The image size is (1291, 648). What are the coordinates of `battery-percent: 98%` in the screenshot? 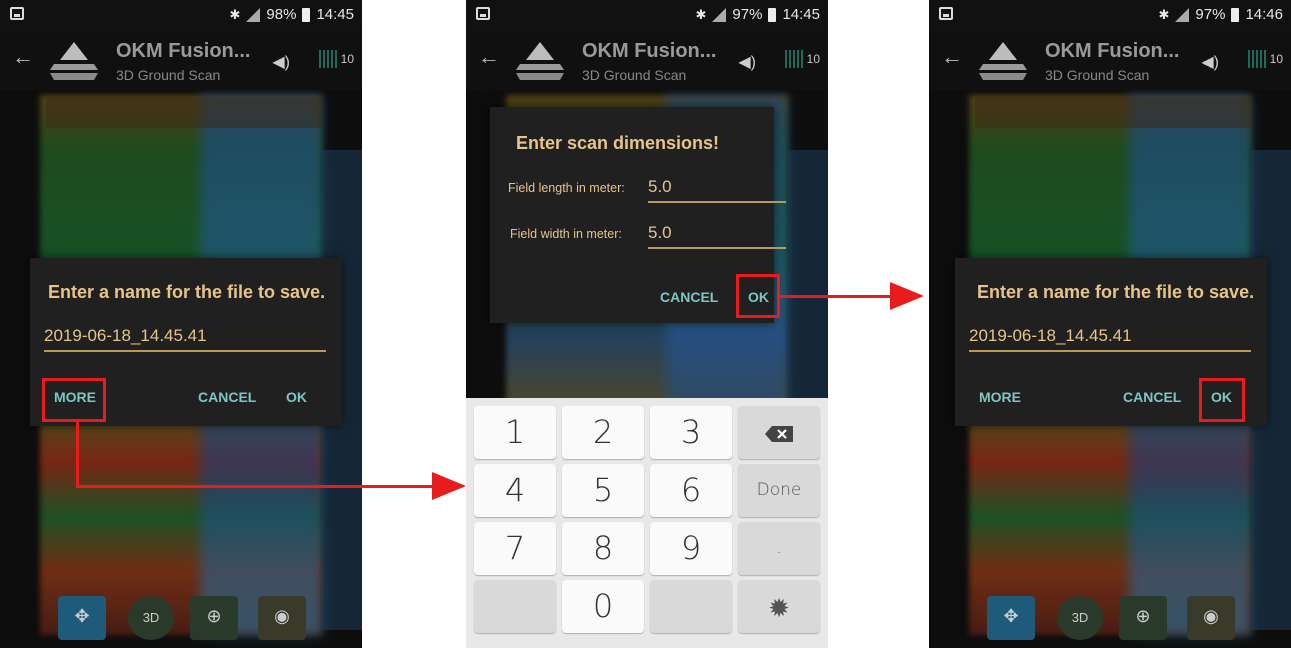 It's located at (281, 14).